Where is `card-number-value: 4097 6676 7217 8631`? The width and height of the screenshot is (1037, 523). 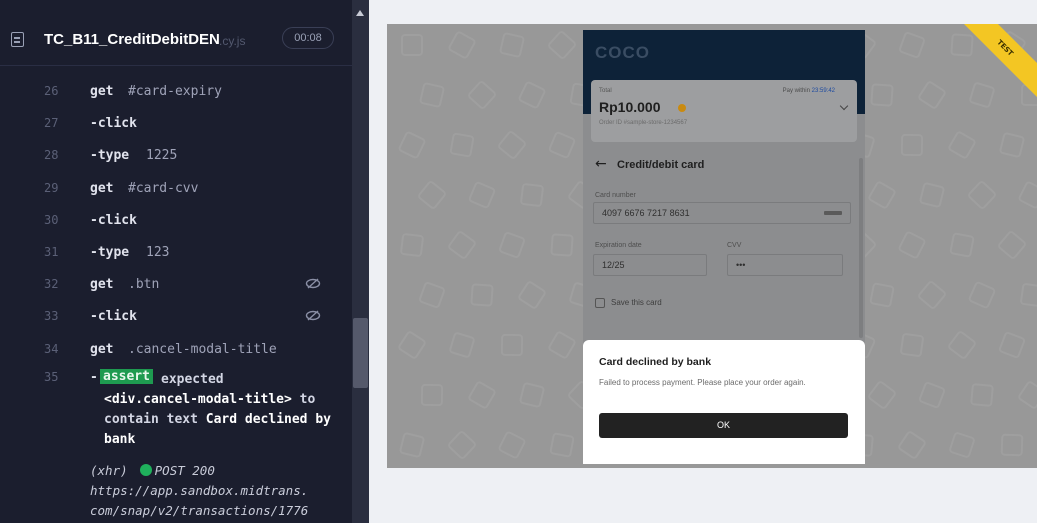 card-number-value: 4097 6676 7217 8631 is located at coordinates (646, 213).